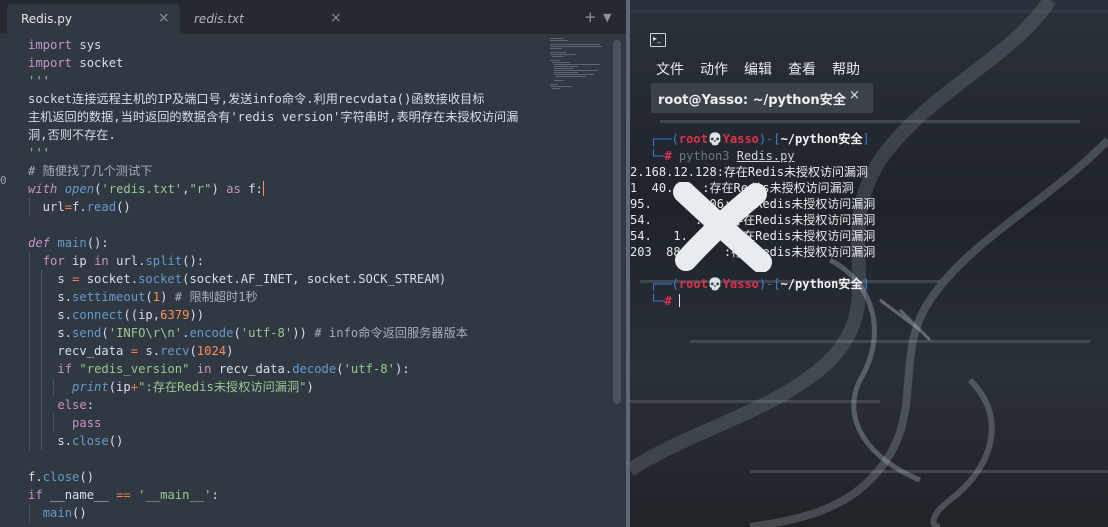 This screenshot has height=527, width=1108. I want to click on code-line: s.close(), so click(76, 441).